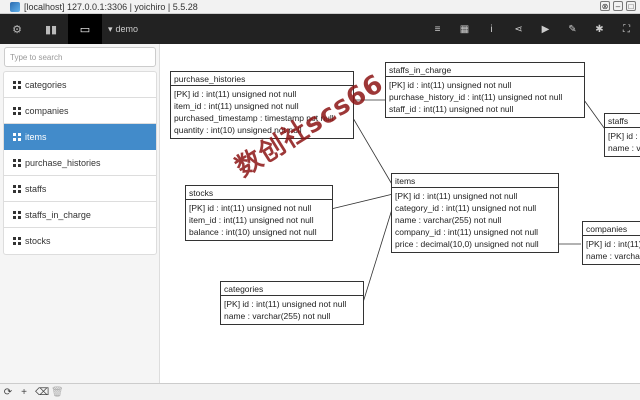  Describe the element at coordinates (572, 29) in the screenshot. I see `edit-icon: ✎` at that location.